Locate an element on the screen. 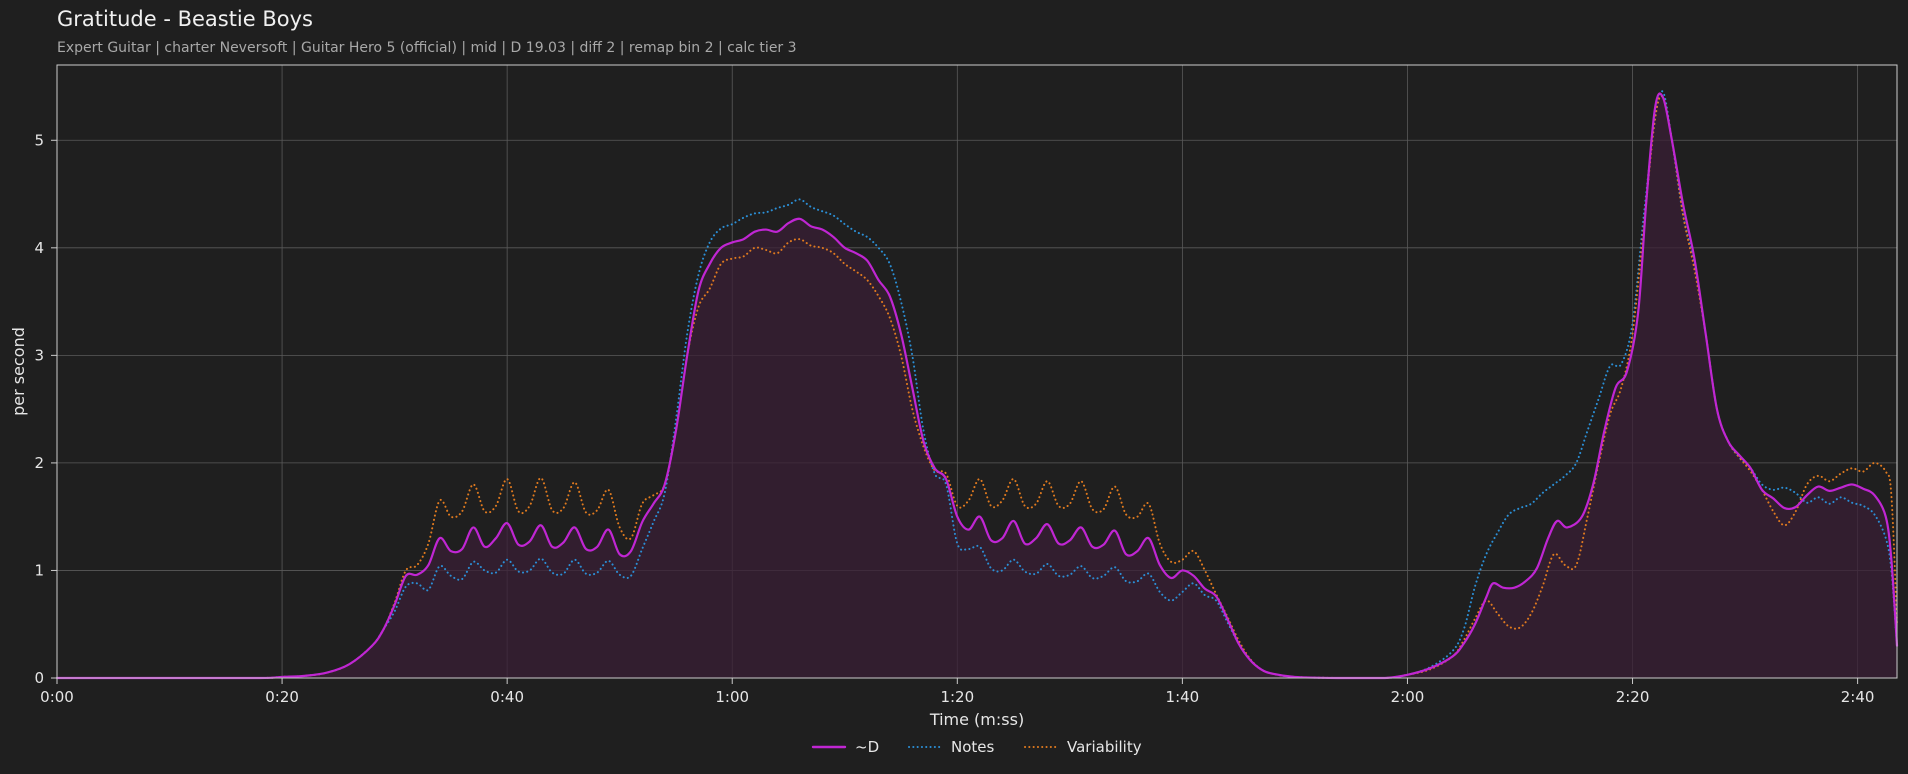 The height and width of the screenshot is (774, 1908). x-tick-label: 0:40 is located at coordinates (507, 697).